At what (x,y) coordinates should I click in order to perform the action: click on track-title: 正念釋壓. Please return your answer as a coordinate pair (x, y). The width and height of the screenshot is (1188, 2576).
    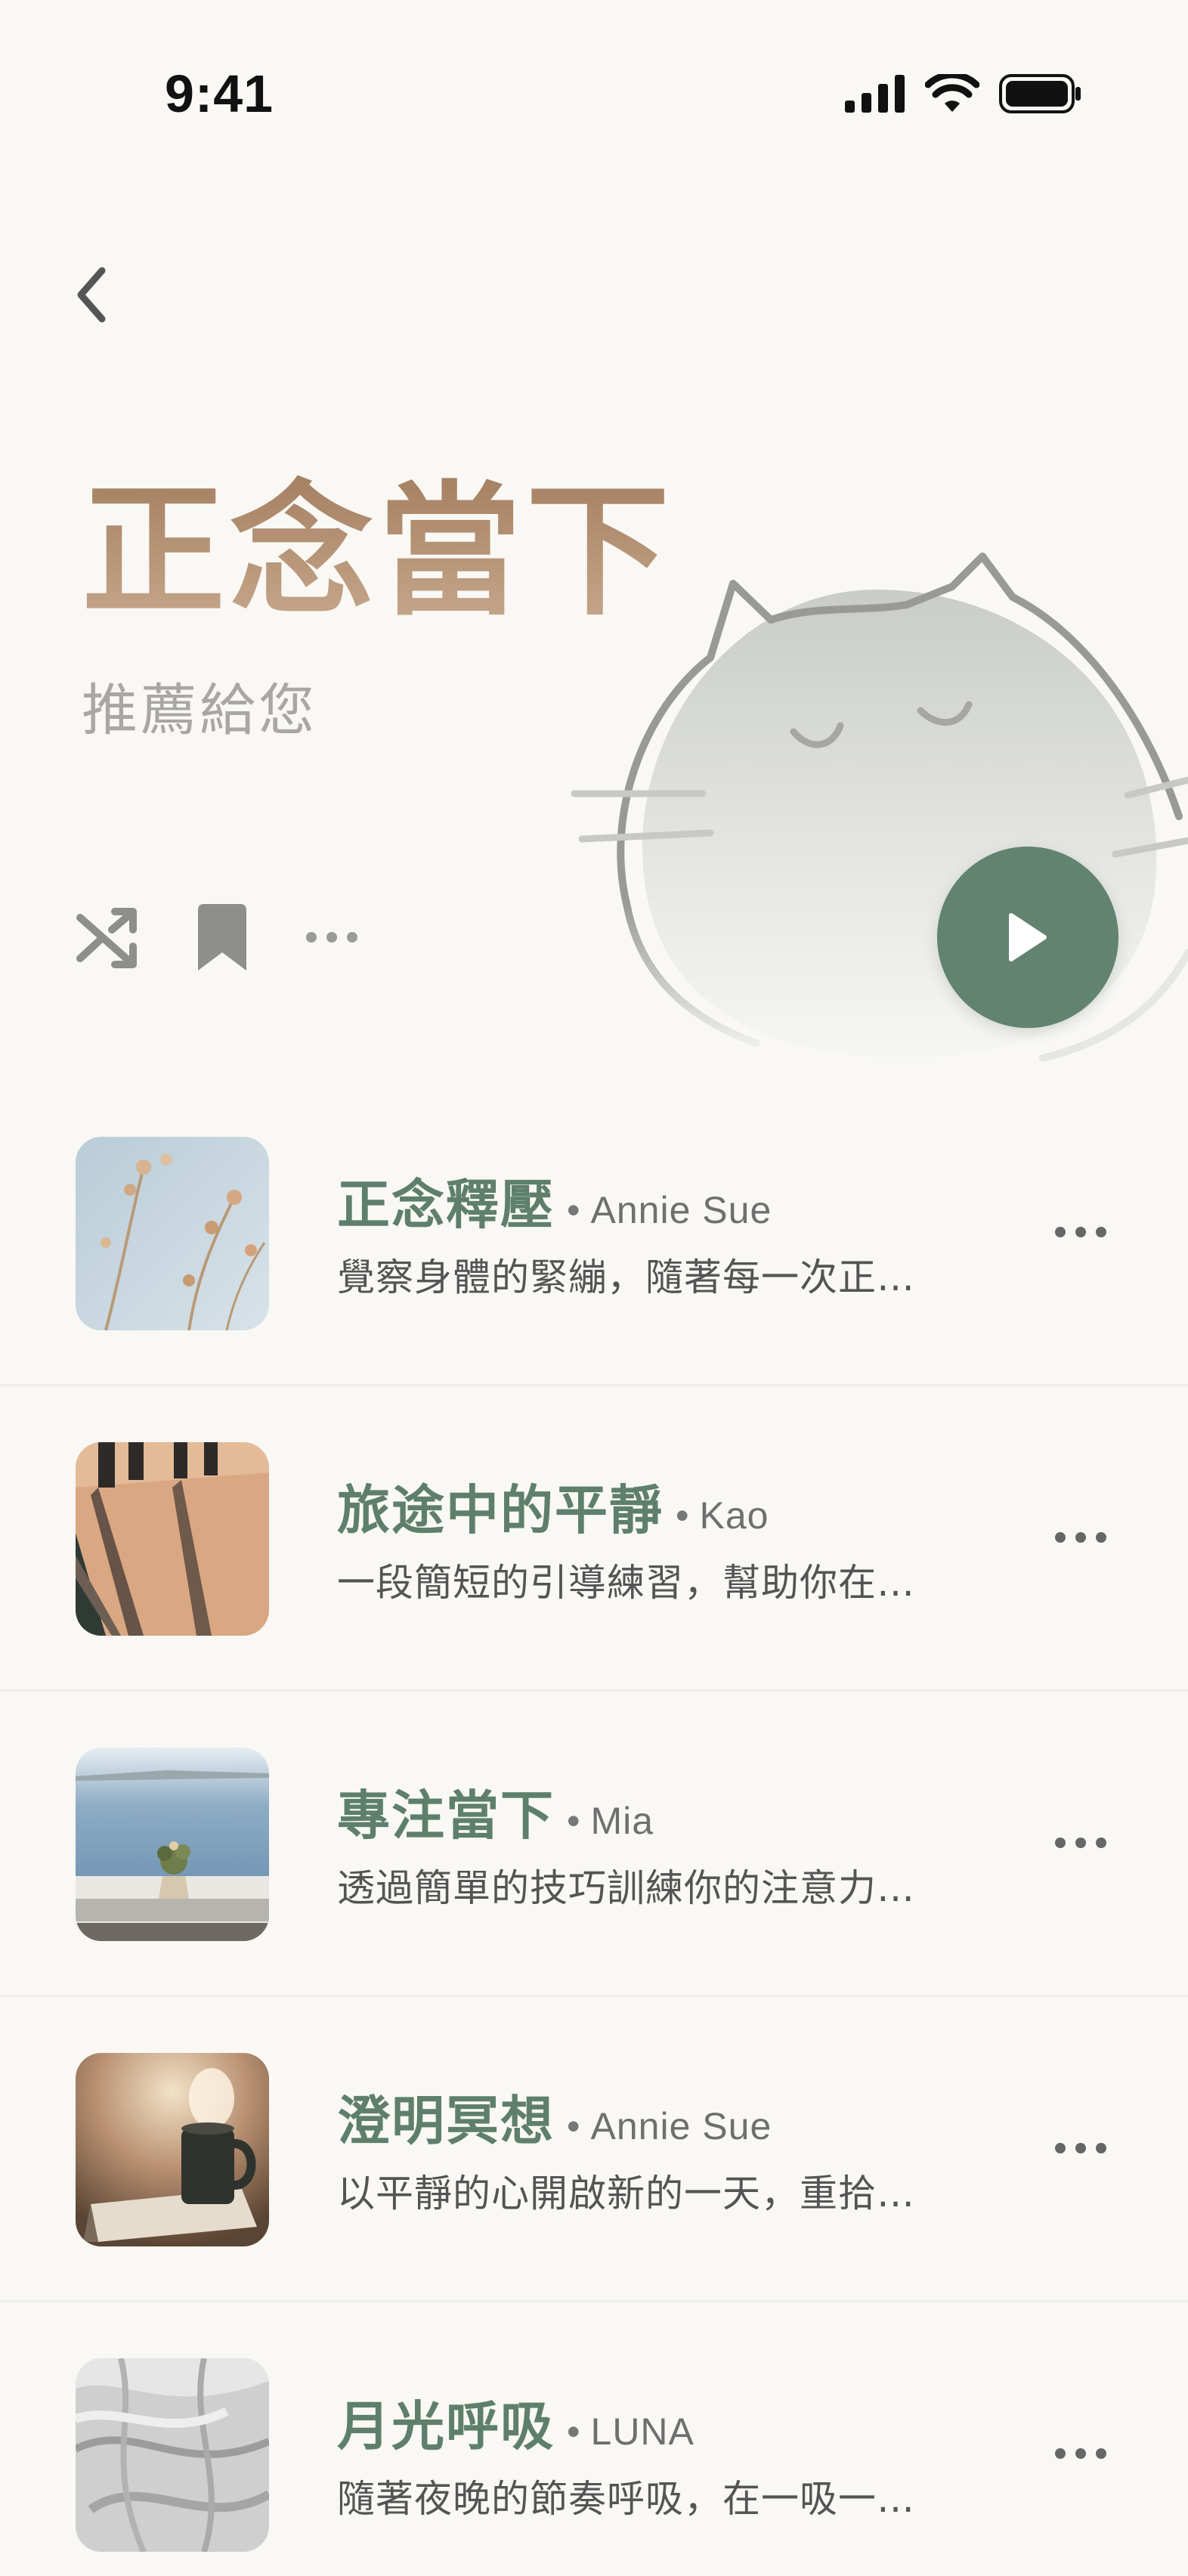
    Looking at the image, I should click on (446, 1205).